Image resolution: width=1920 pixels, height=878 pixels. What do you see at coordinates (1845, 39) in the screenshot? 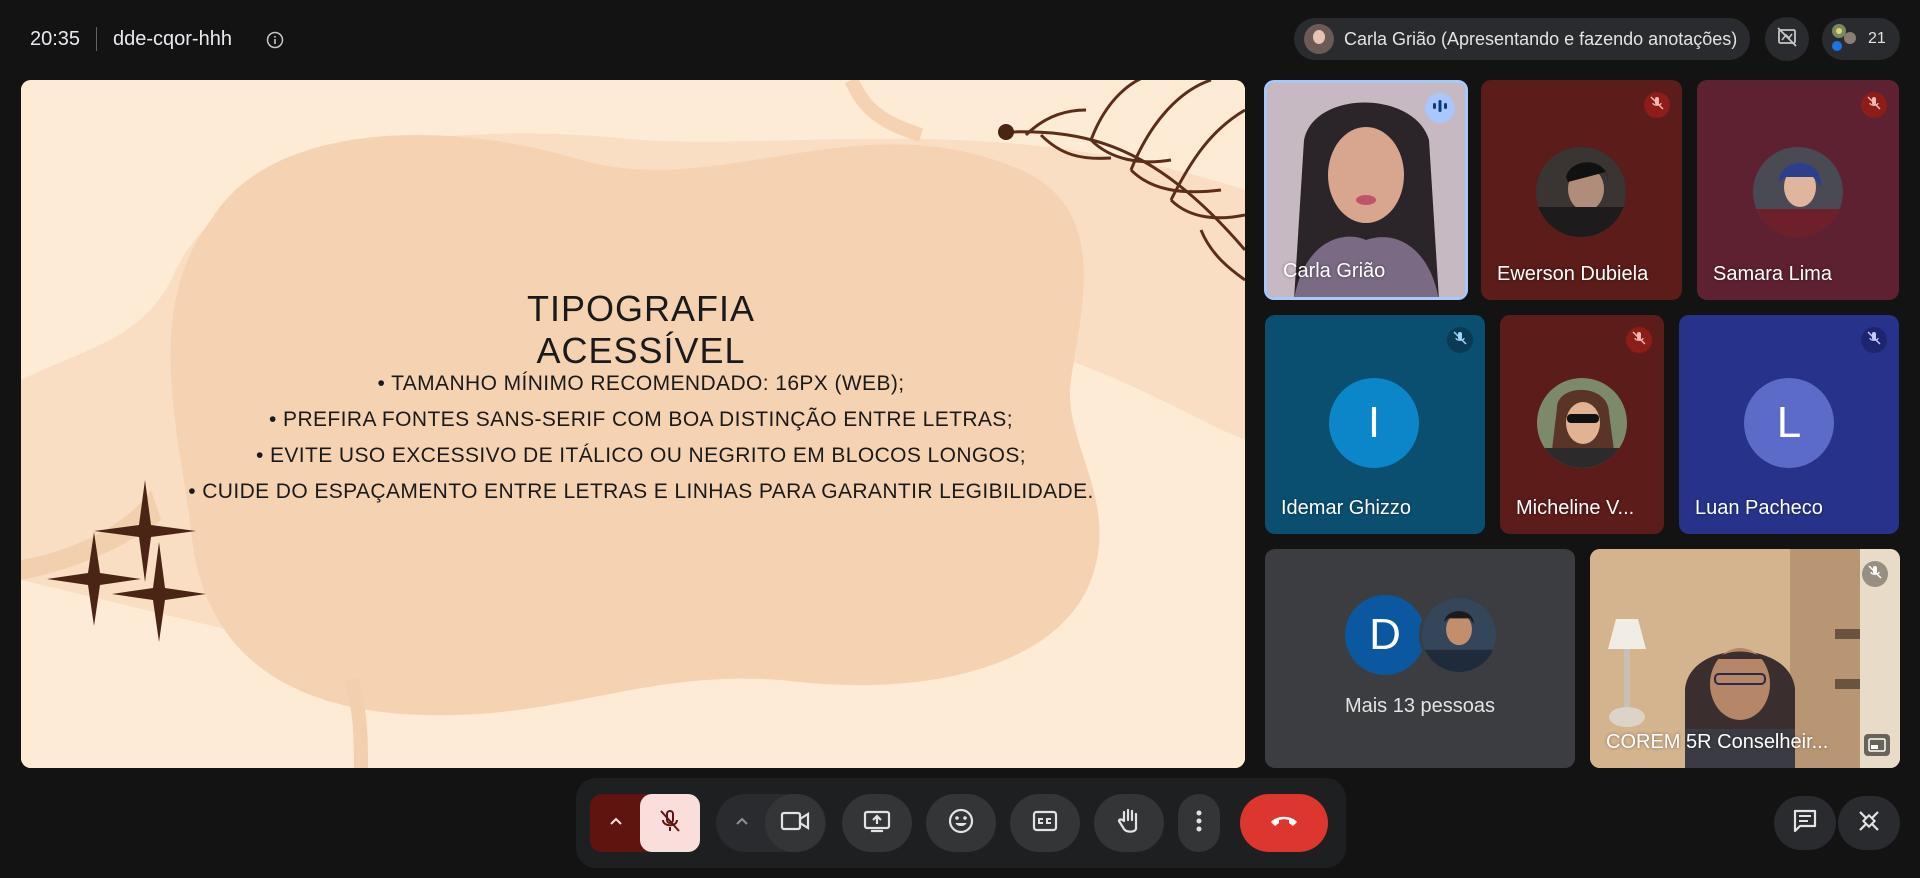
I see `participants-avatars-icon` at bounding box center [1845, 39].